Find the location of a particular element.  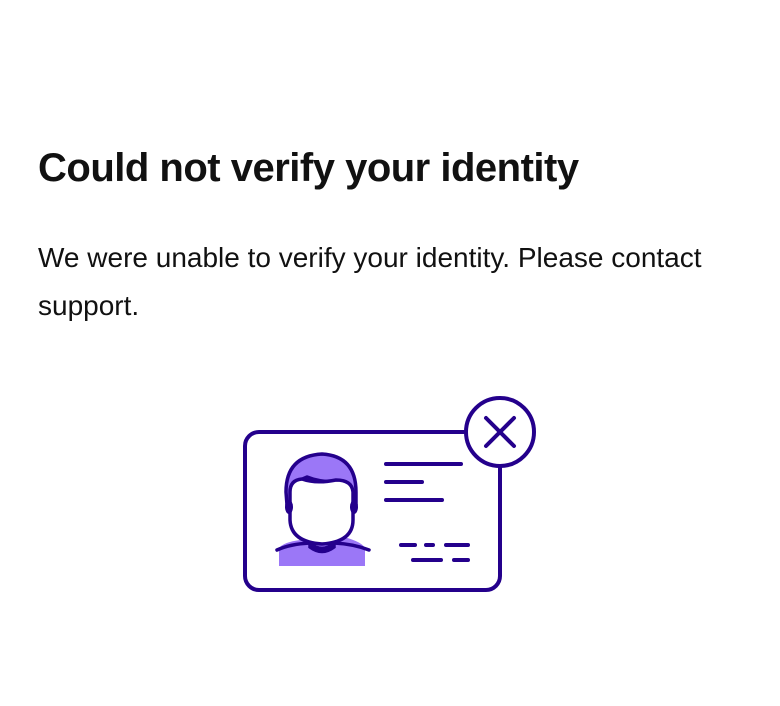

id-card-illustration is located at coordinates (390, 494).